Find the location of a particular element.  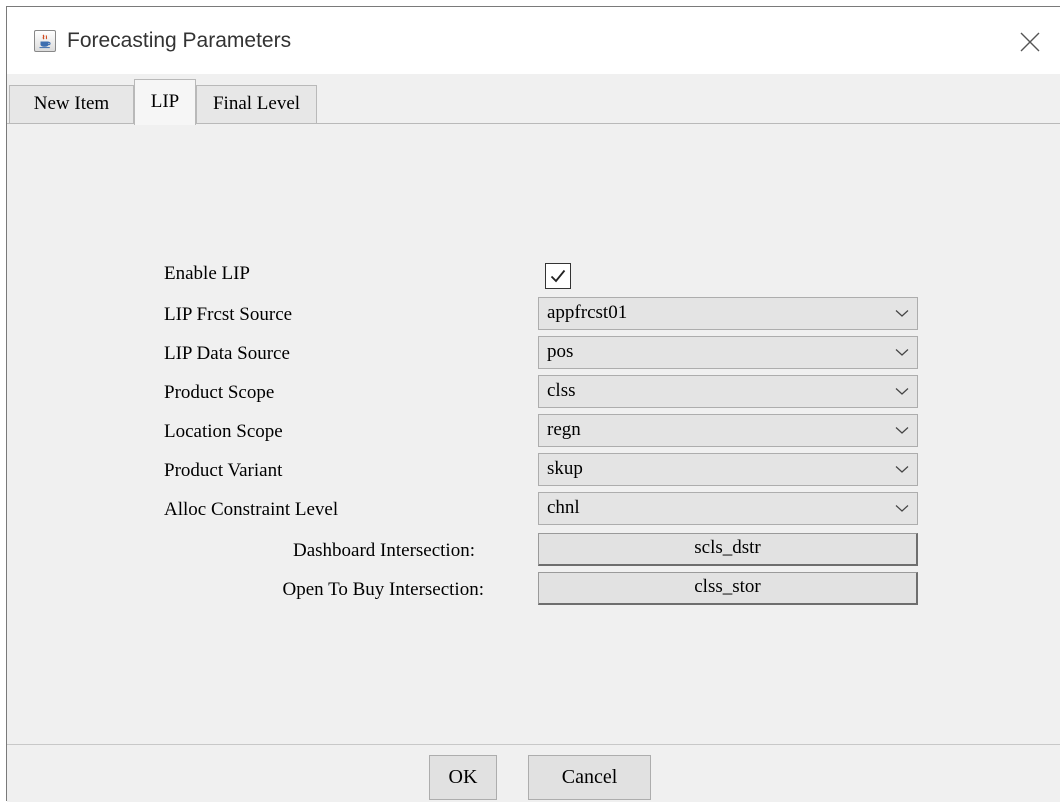

location-scope-select: regn is located at coordinates (728, 430).